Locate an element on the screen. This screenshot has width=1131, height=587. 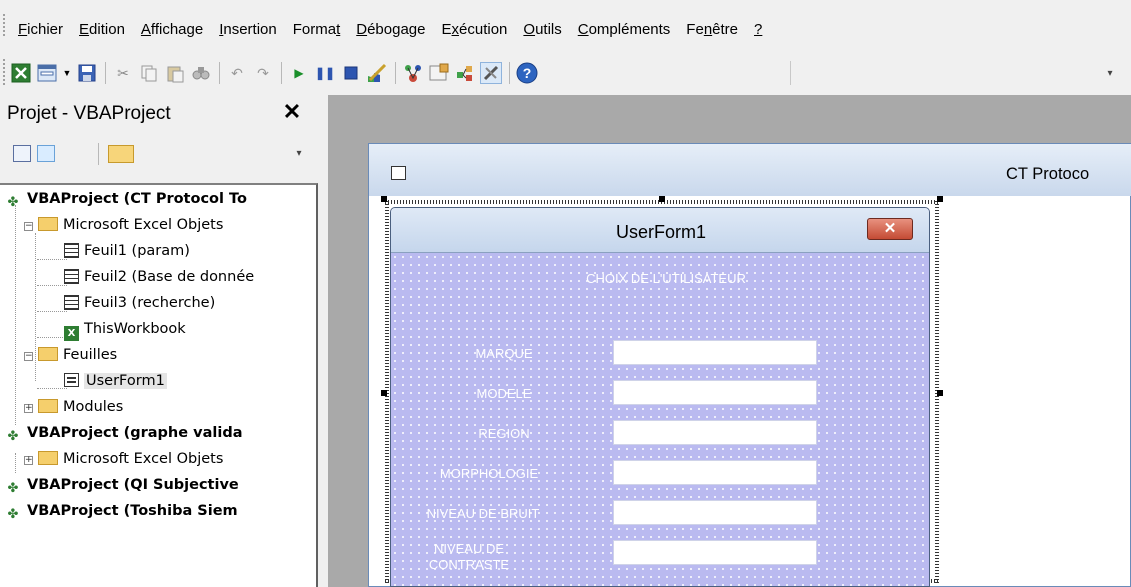
toggle-folders-icon is located at coordinates (121, 154).